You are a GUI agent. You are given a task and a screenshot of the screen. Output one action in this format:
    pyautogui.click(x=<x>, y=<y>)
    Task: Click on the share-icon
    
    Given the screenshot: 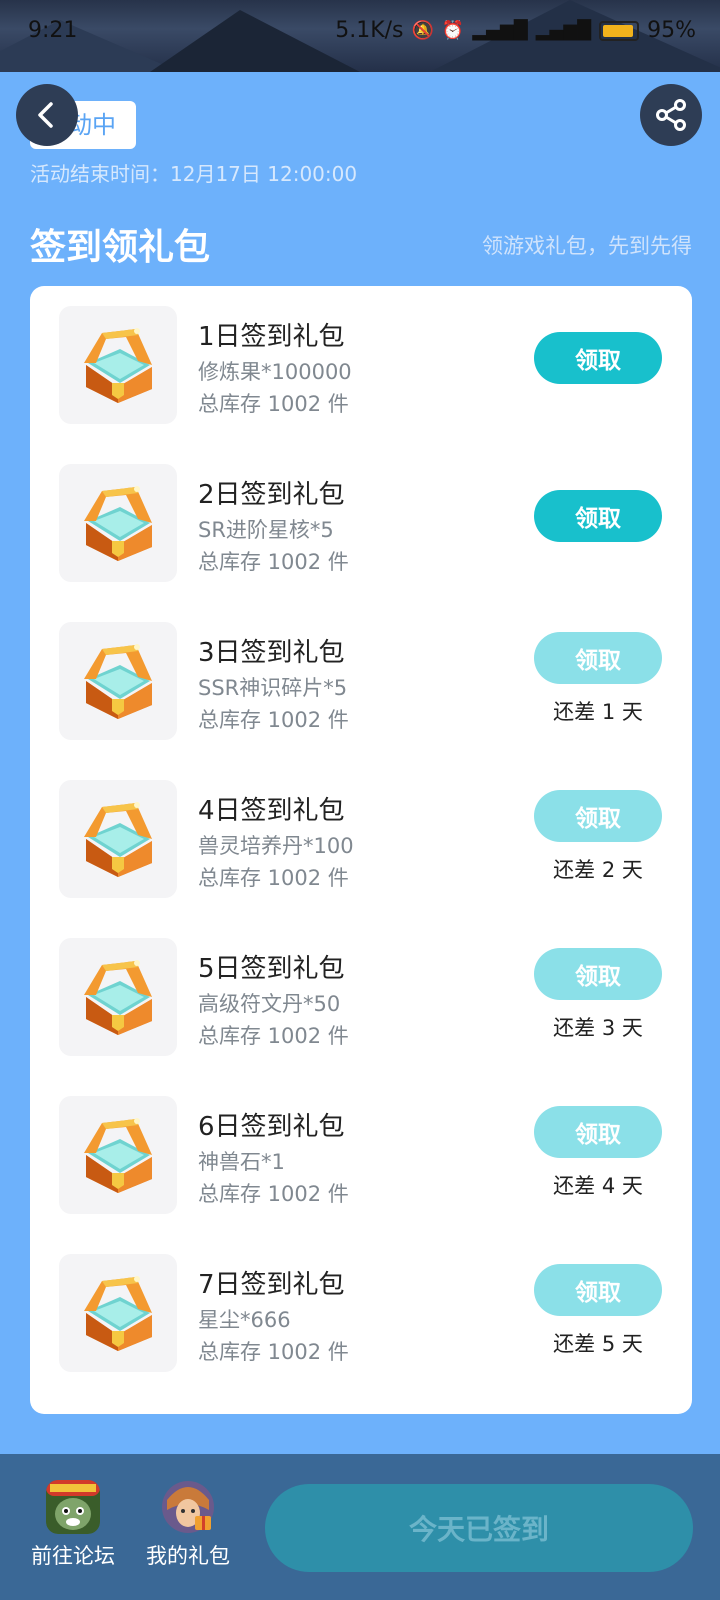 What is the action you would take?
    pyautogui.click(x=671, y=115)
    